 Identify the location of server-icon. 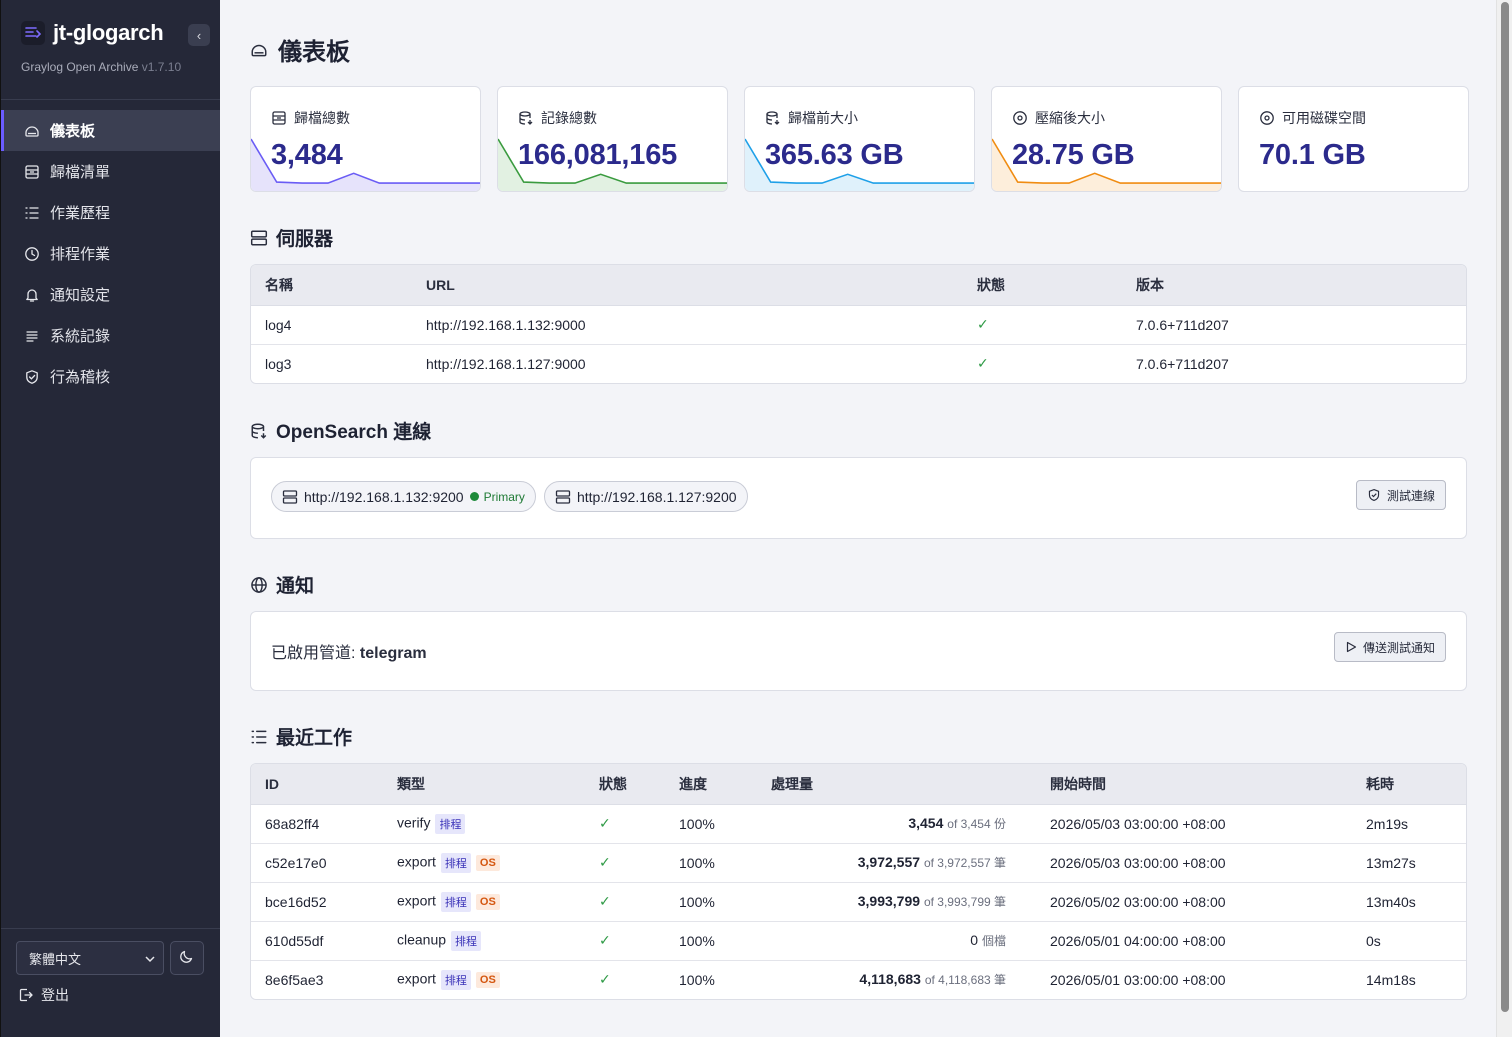
(563, 497).